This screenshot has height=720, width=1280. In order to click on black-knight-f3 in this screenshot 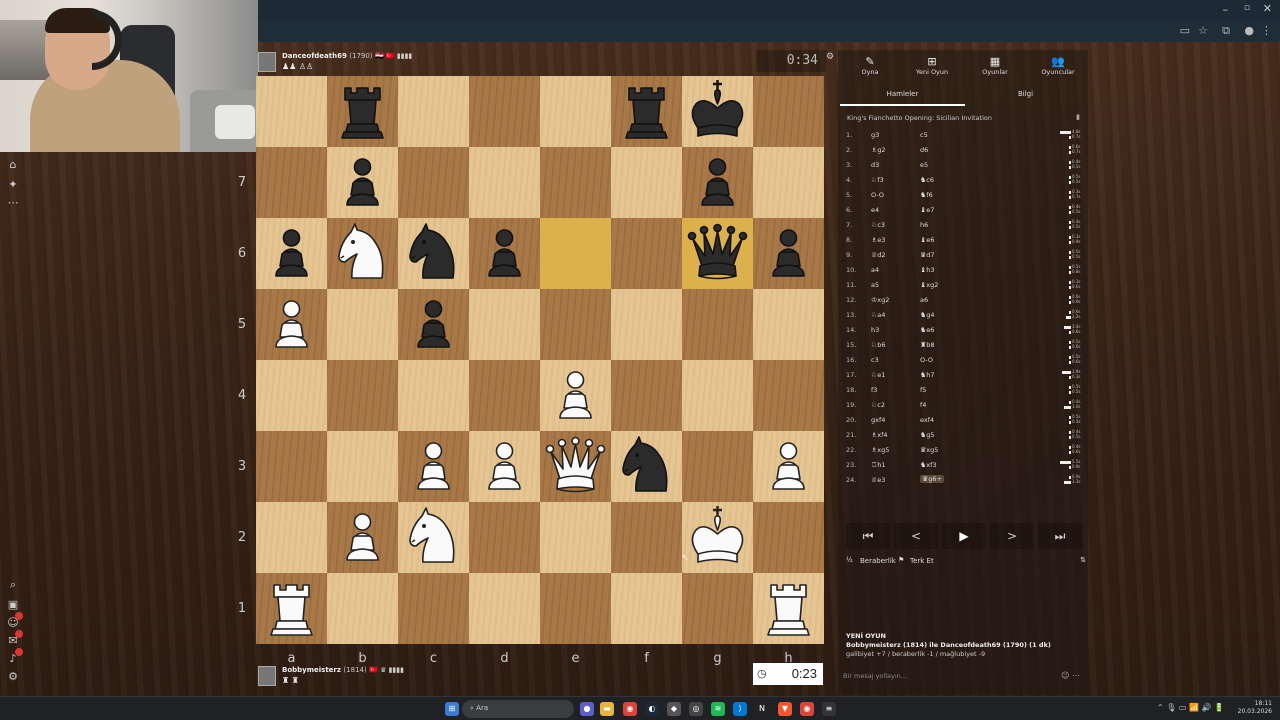, I will do `click(646, 466)`.